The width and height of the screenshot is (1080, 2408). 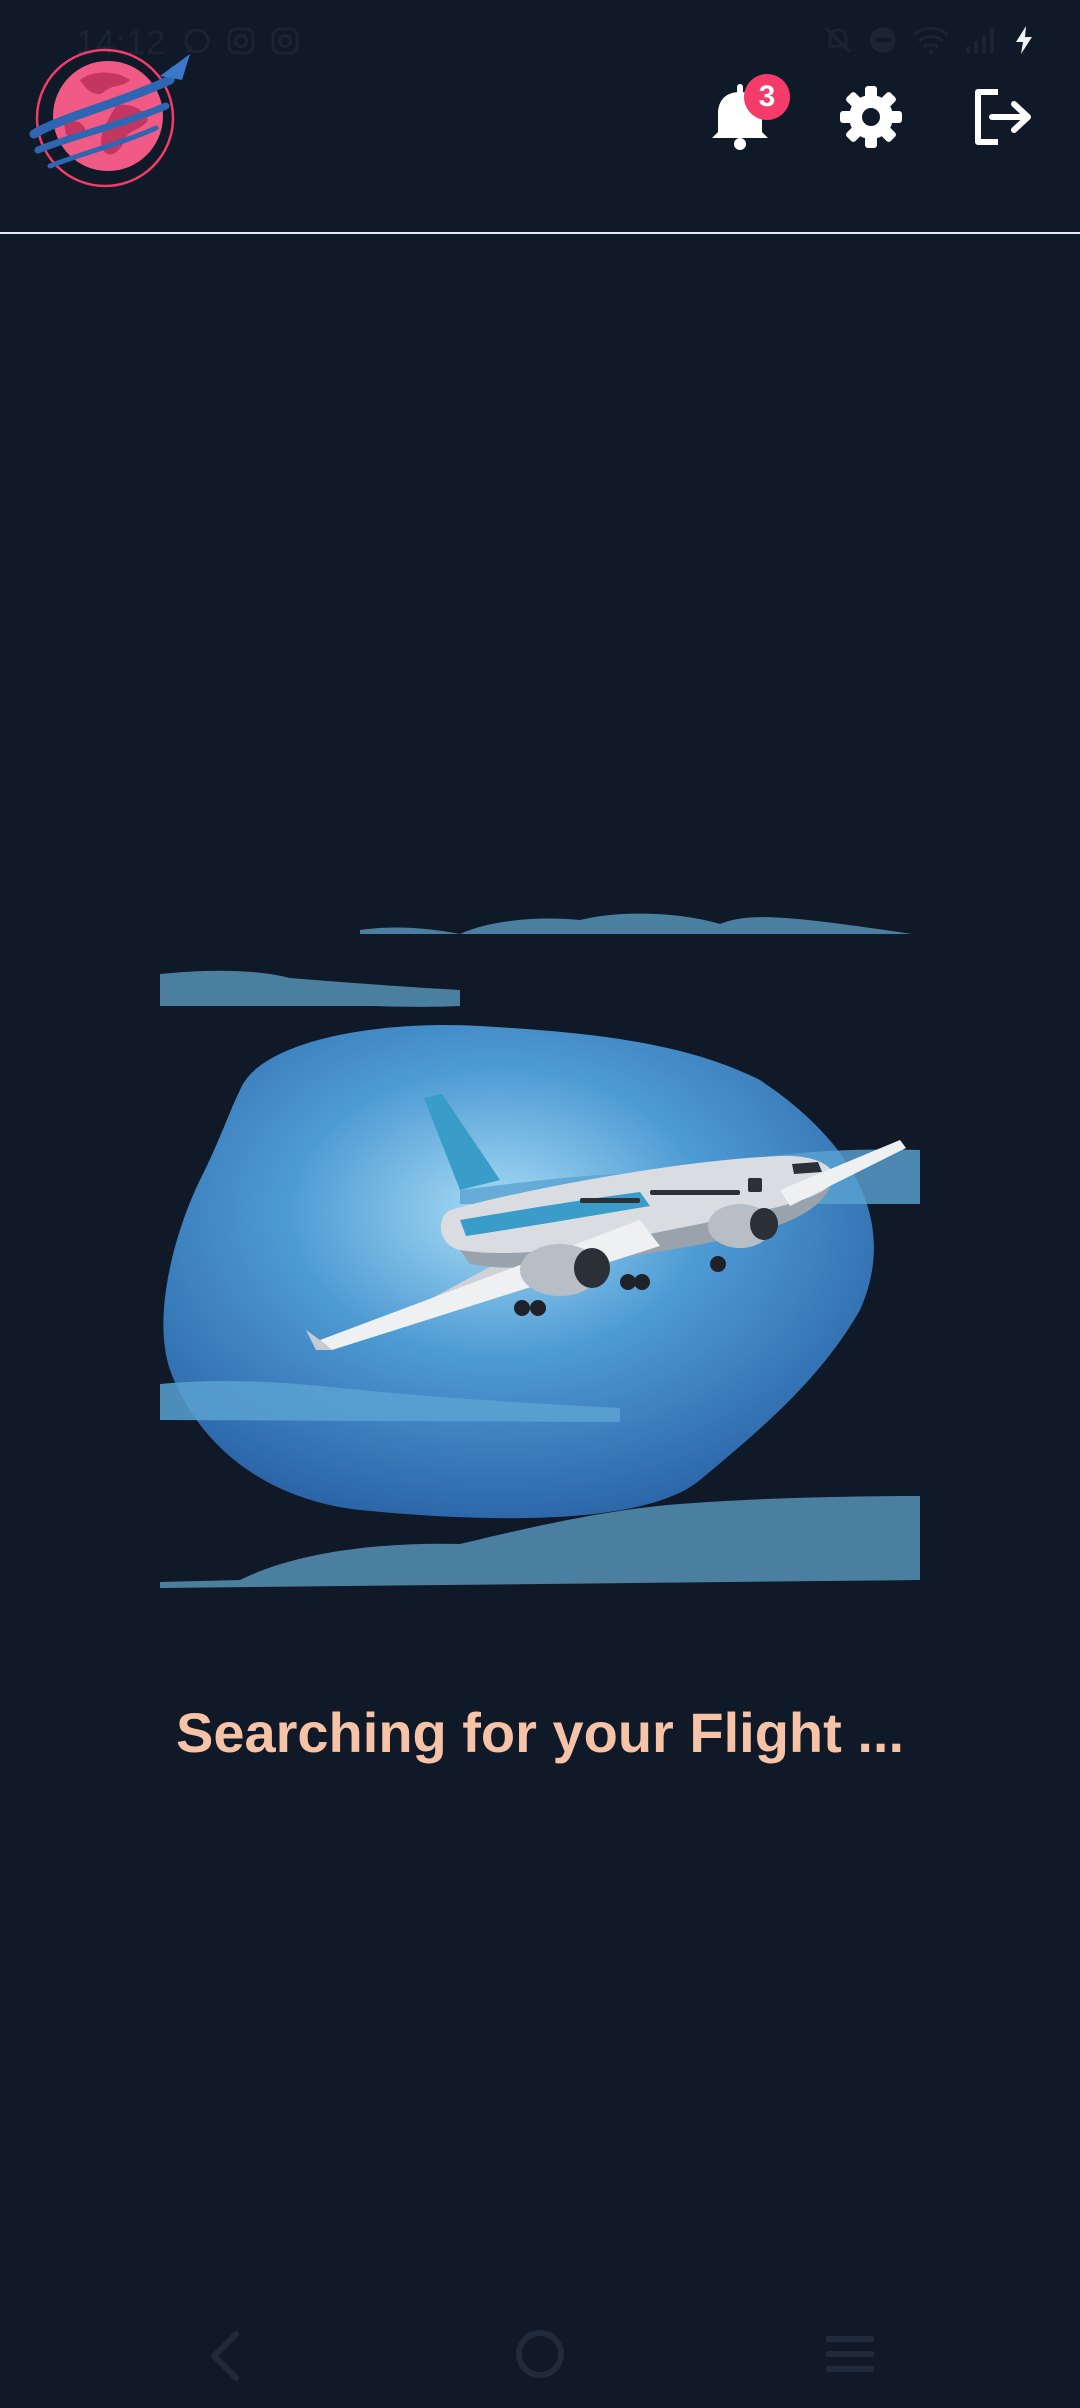 I want to click on system-nav-bar, so click(x=540, y=2354).